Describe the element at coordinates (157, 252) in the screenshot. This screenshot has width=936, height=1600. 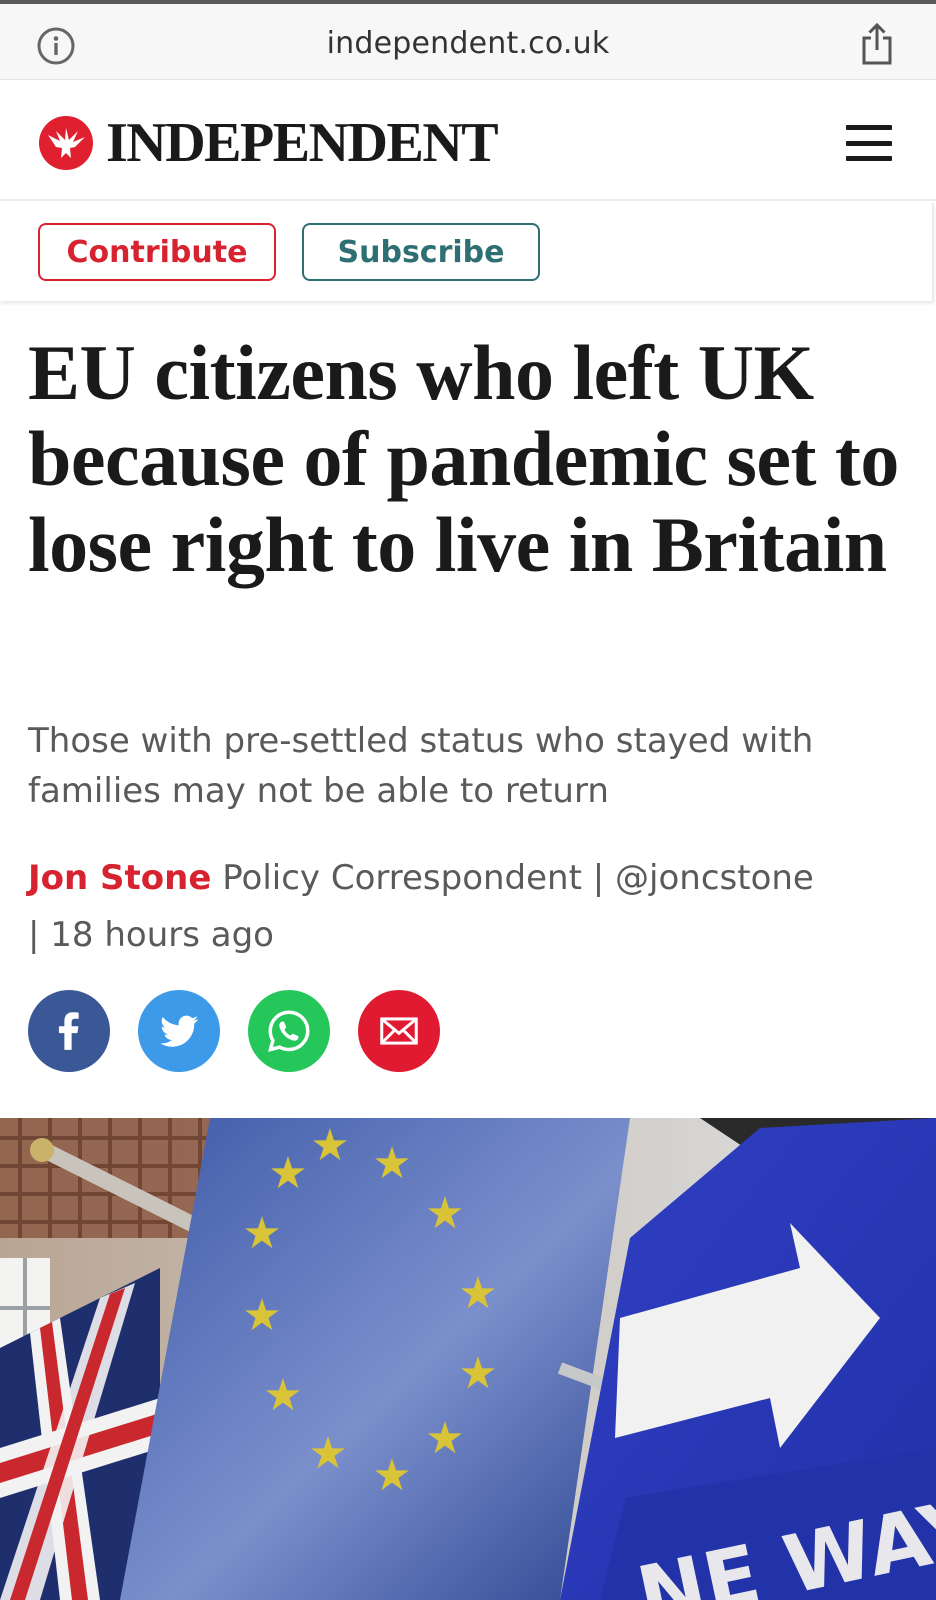
I see `contribute-button: Contribute` at that location.